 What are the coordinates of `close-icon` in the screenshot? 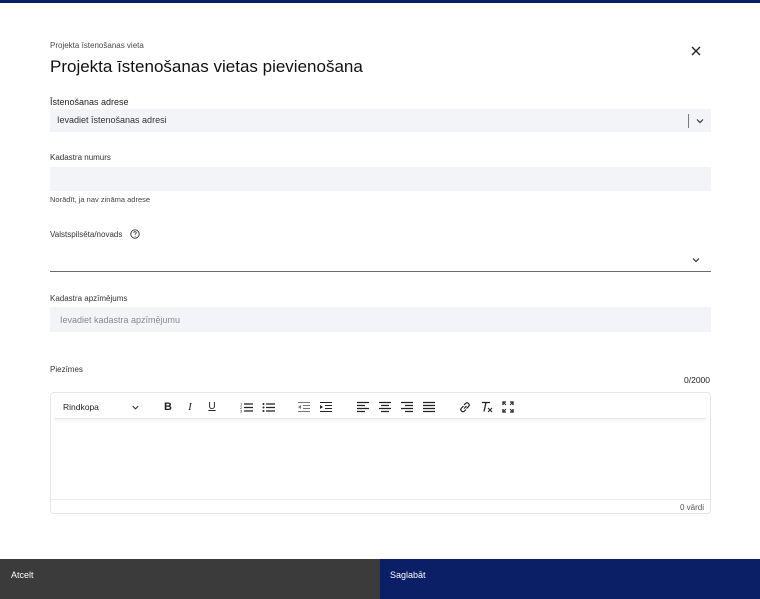 It's located at (696, 51).